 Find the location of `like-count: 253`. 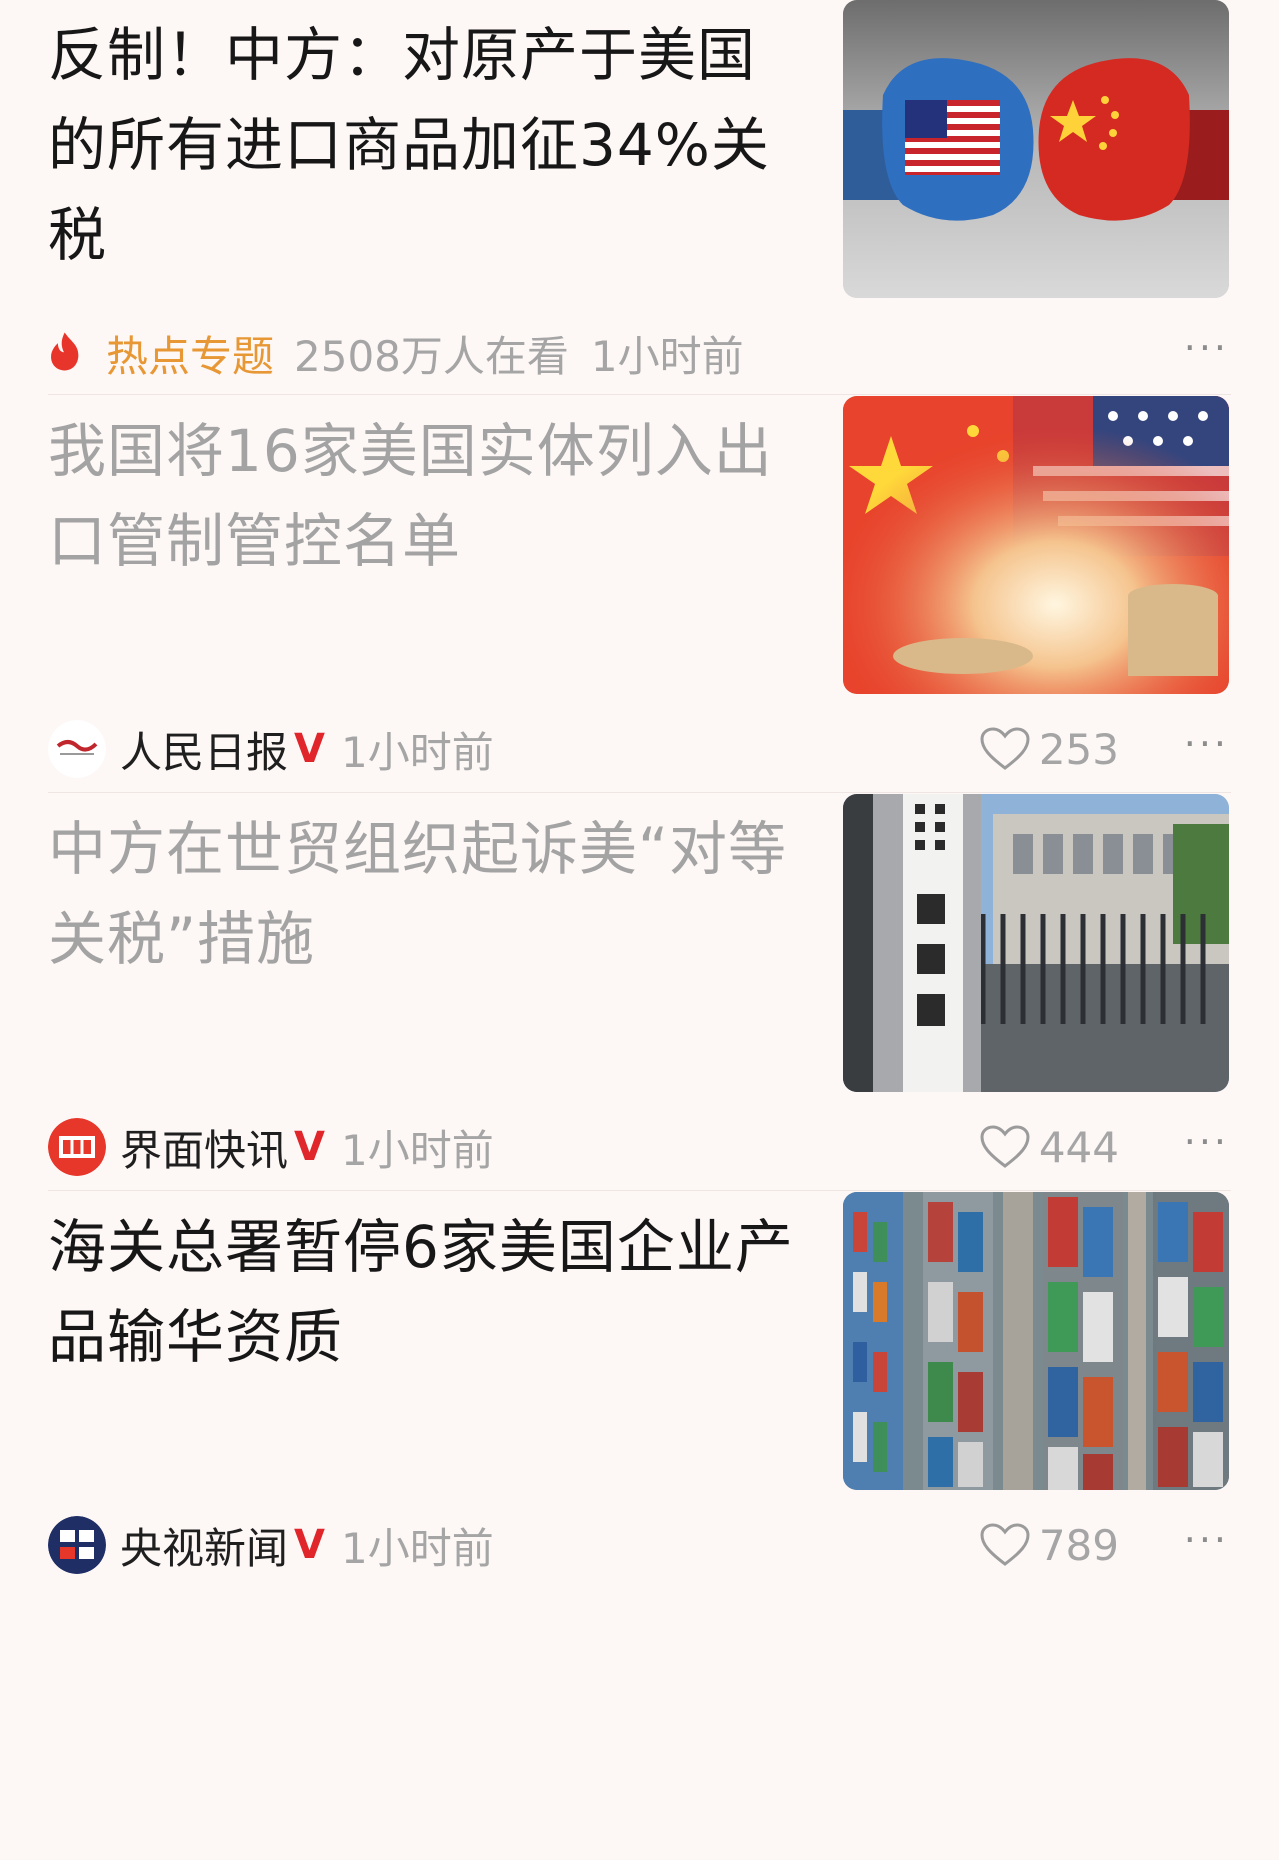

like-count: 253 is located at coordinates (1078, 749).